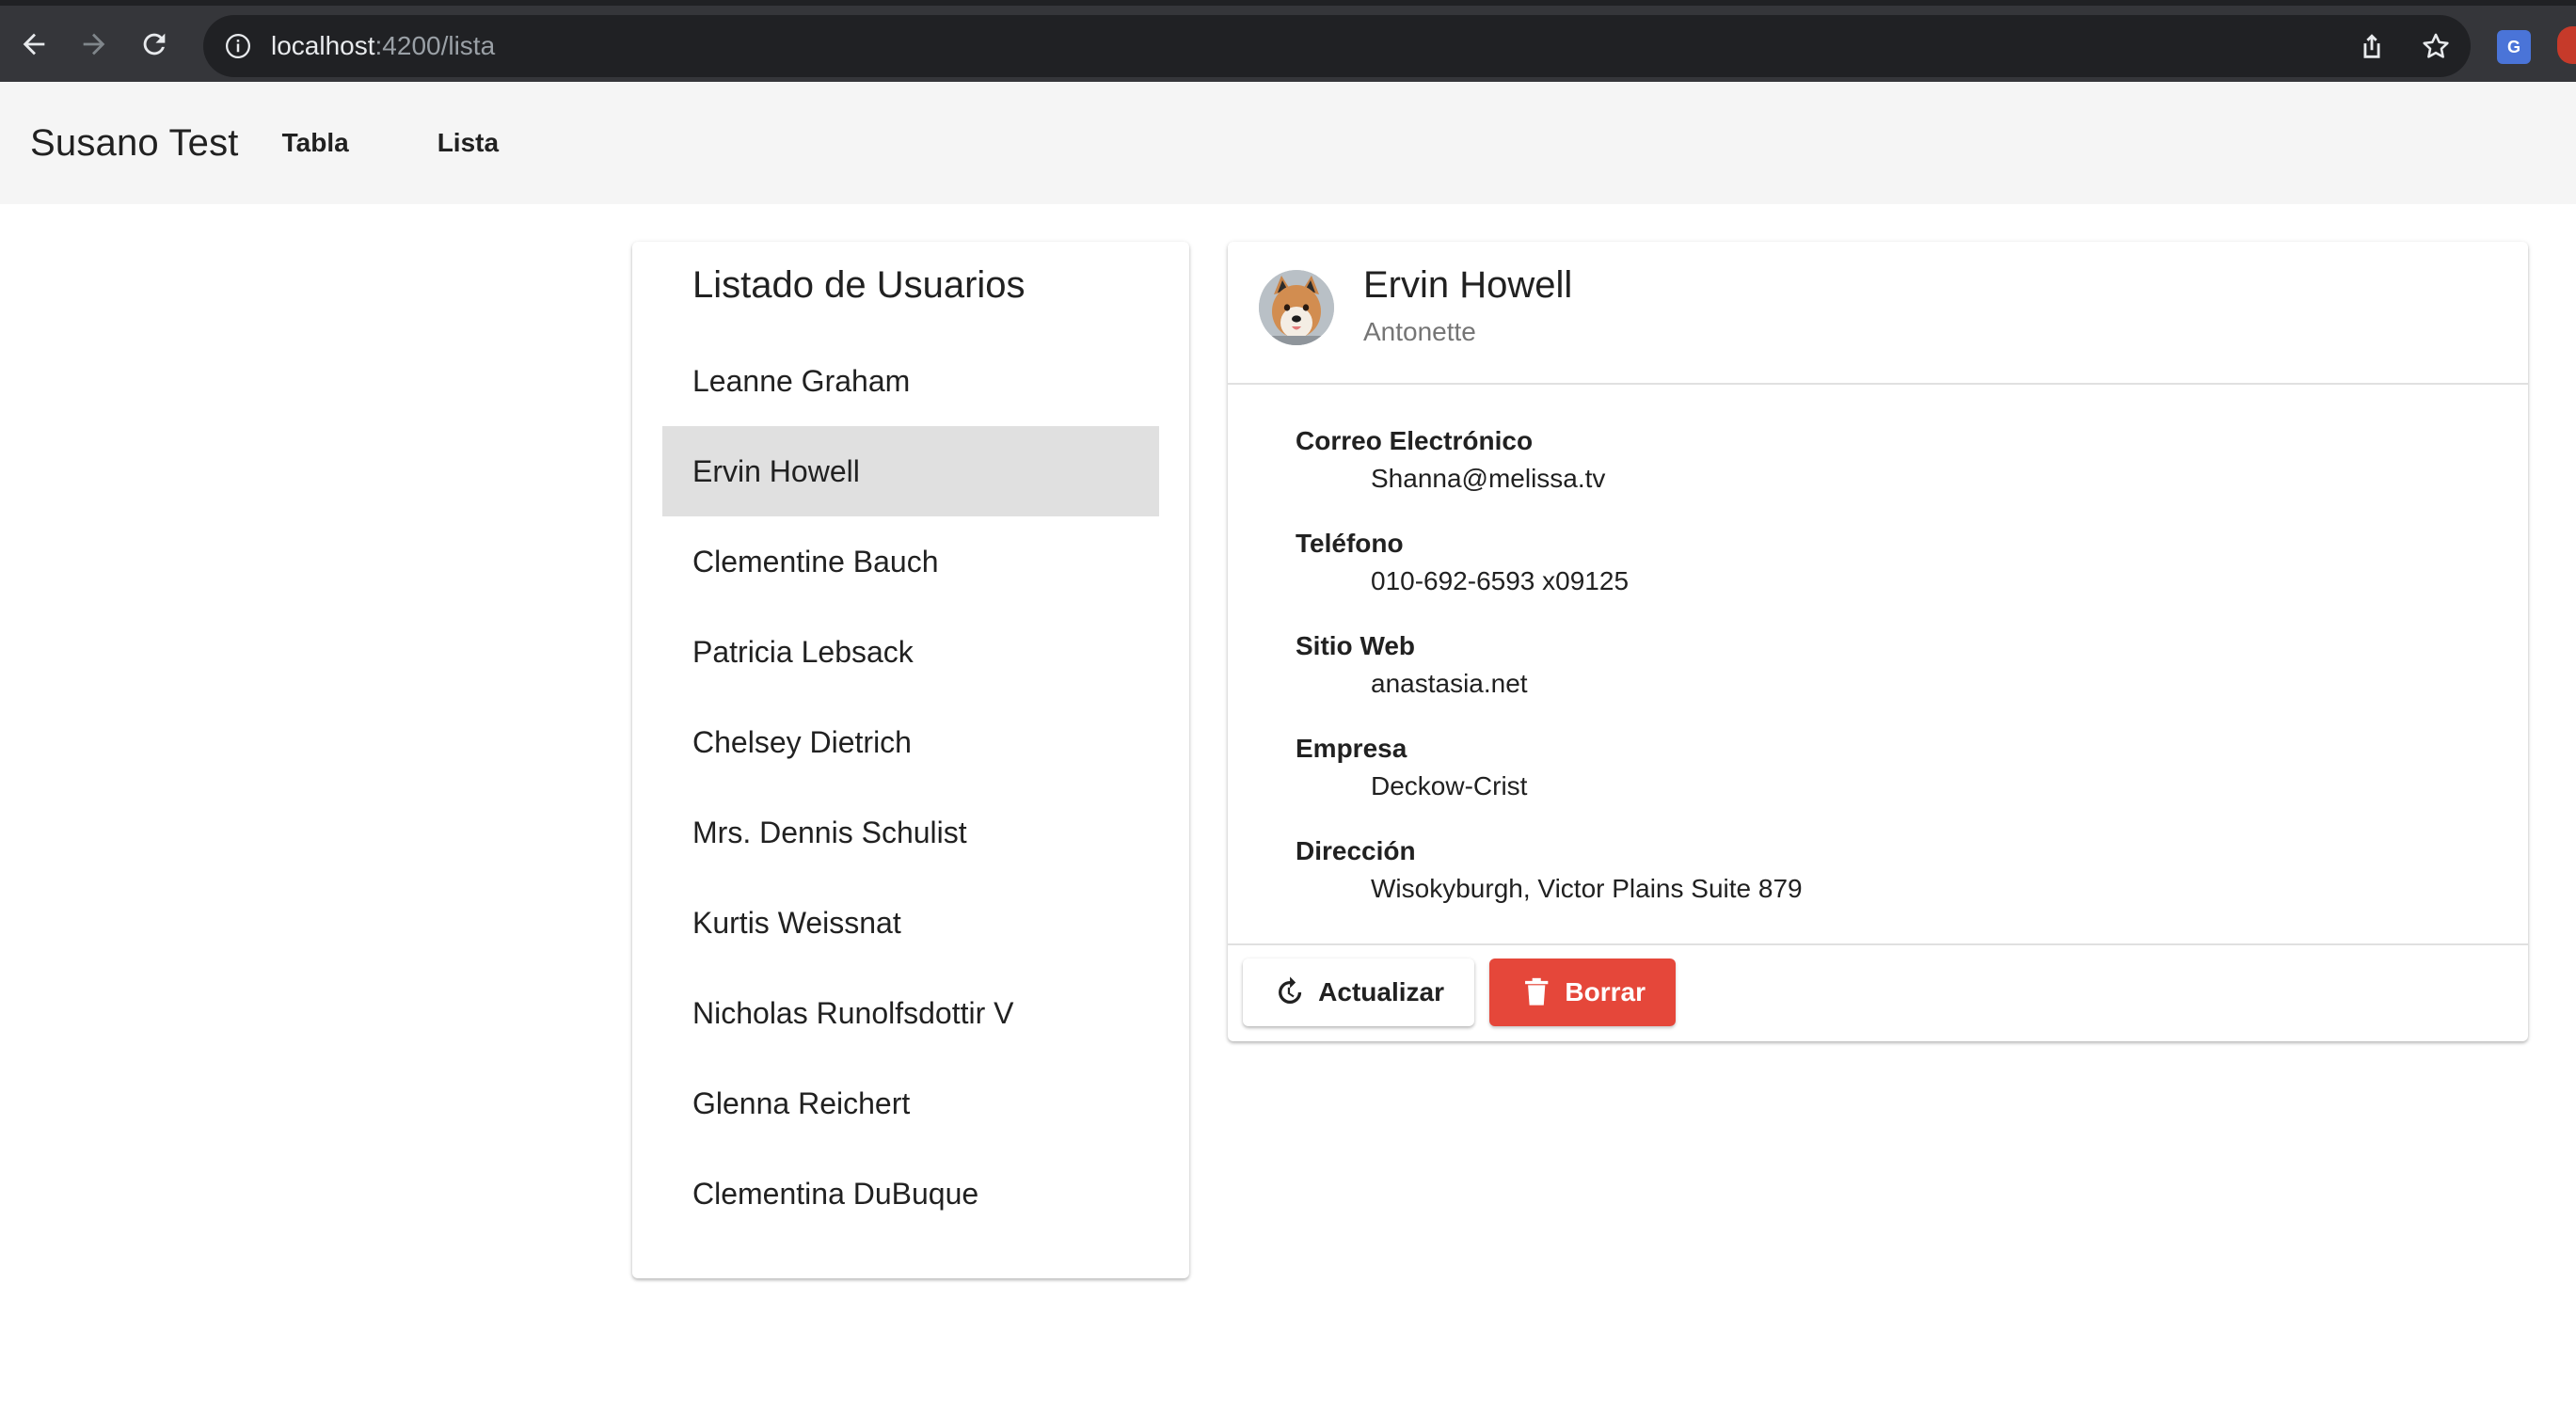  What do you see at coordinates (1537, 991) in the screenshot?
I see `trash-icon` at bounding box center [1537, 991].